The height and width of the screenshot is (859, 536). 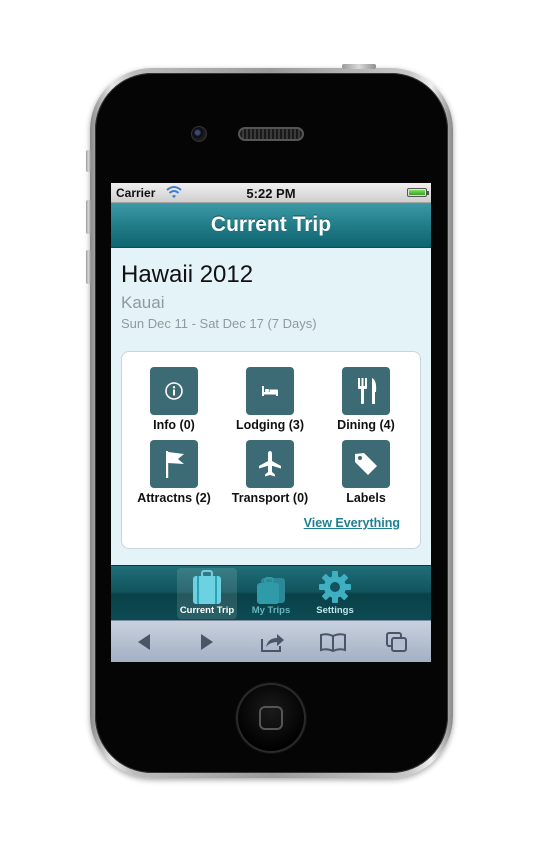 What do you see at coordinates (207, 610) in the screenshot?
I see `tab-label: Current Trip` at bounding box center [207, 610].